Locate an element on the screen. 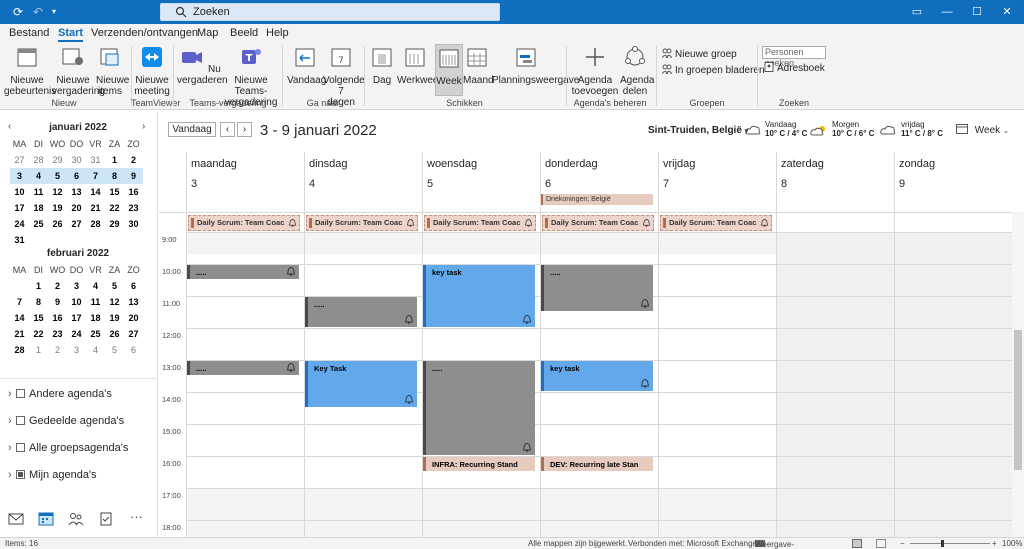  mini-calendar-day: 3 is located at coordinates (76, 286).